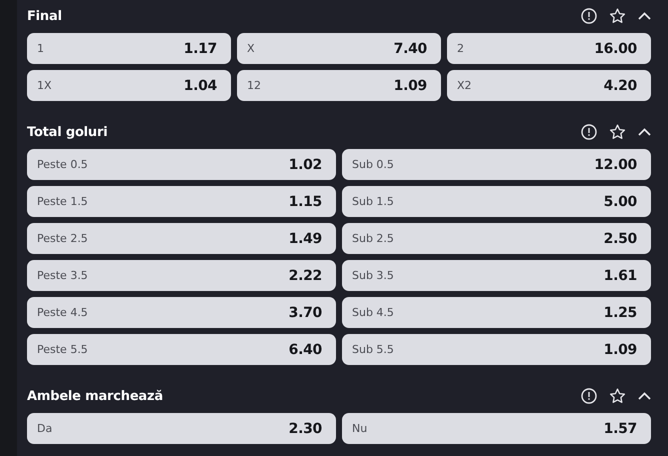 The width and height of the screenshot is (668, 456). What do you see at coordinates (95, 396) in the screenshot?
I see `market-title: Ambele marchează` at bounding box center [95, 396].